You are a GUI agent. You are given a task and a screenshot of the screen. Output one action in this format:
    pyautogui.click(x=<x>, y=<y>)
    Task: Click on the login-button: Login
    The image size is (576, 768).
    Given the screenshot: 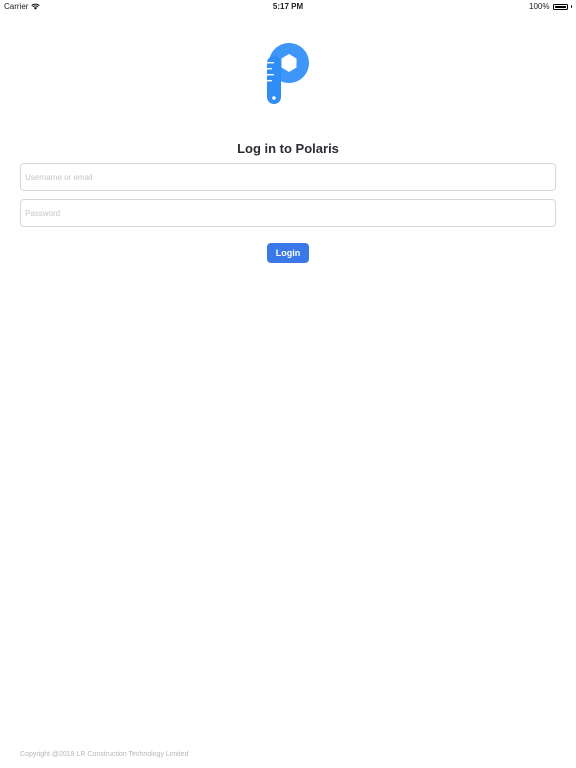 What is the action you would take?
    pyautogui.click(x=288, y=253)
    